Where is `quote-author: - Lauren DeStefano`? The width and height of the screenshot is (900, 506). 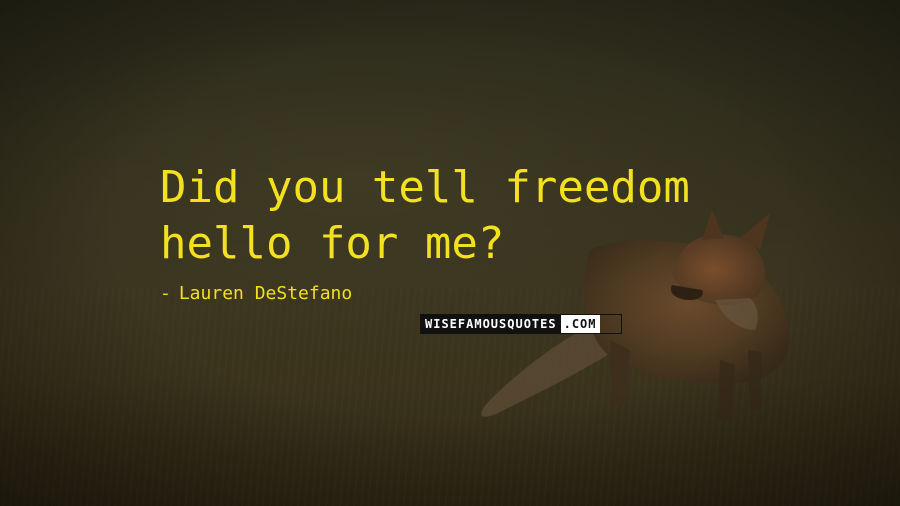
quote-author: - Lauren DeStefano is located at coordinates (256, 294).